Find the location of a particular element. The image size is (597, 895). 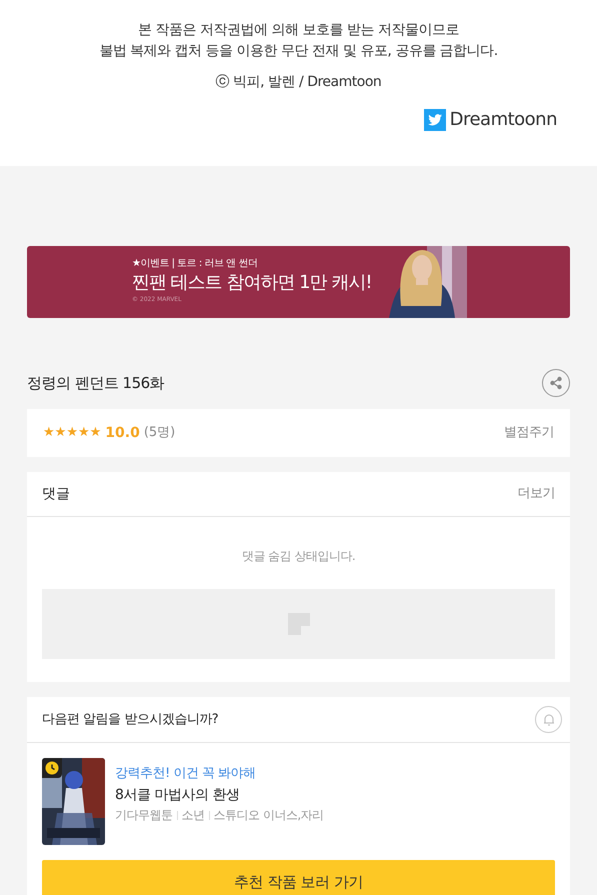

notice-text: 본 작품은 저작권법에 의해 보호를 받는 저작물이므로 is located at coordinates (298, 30).